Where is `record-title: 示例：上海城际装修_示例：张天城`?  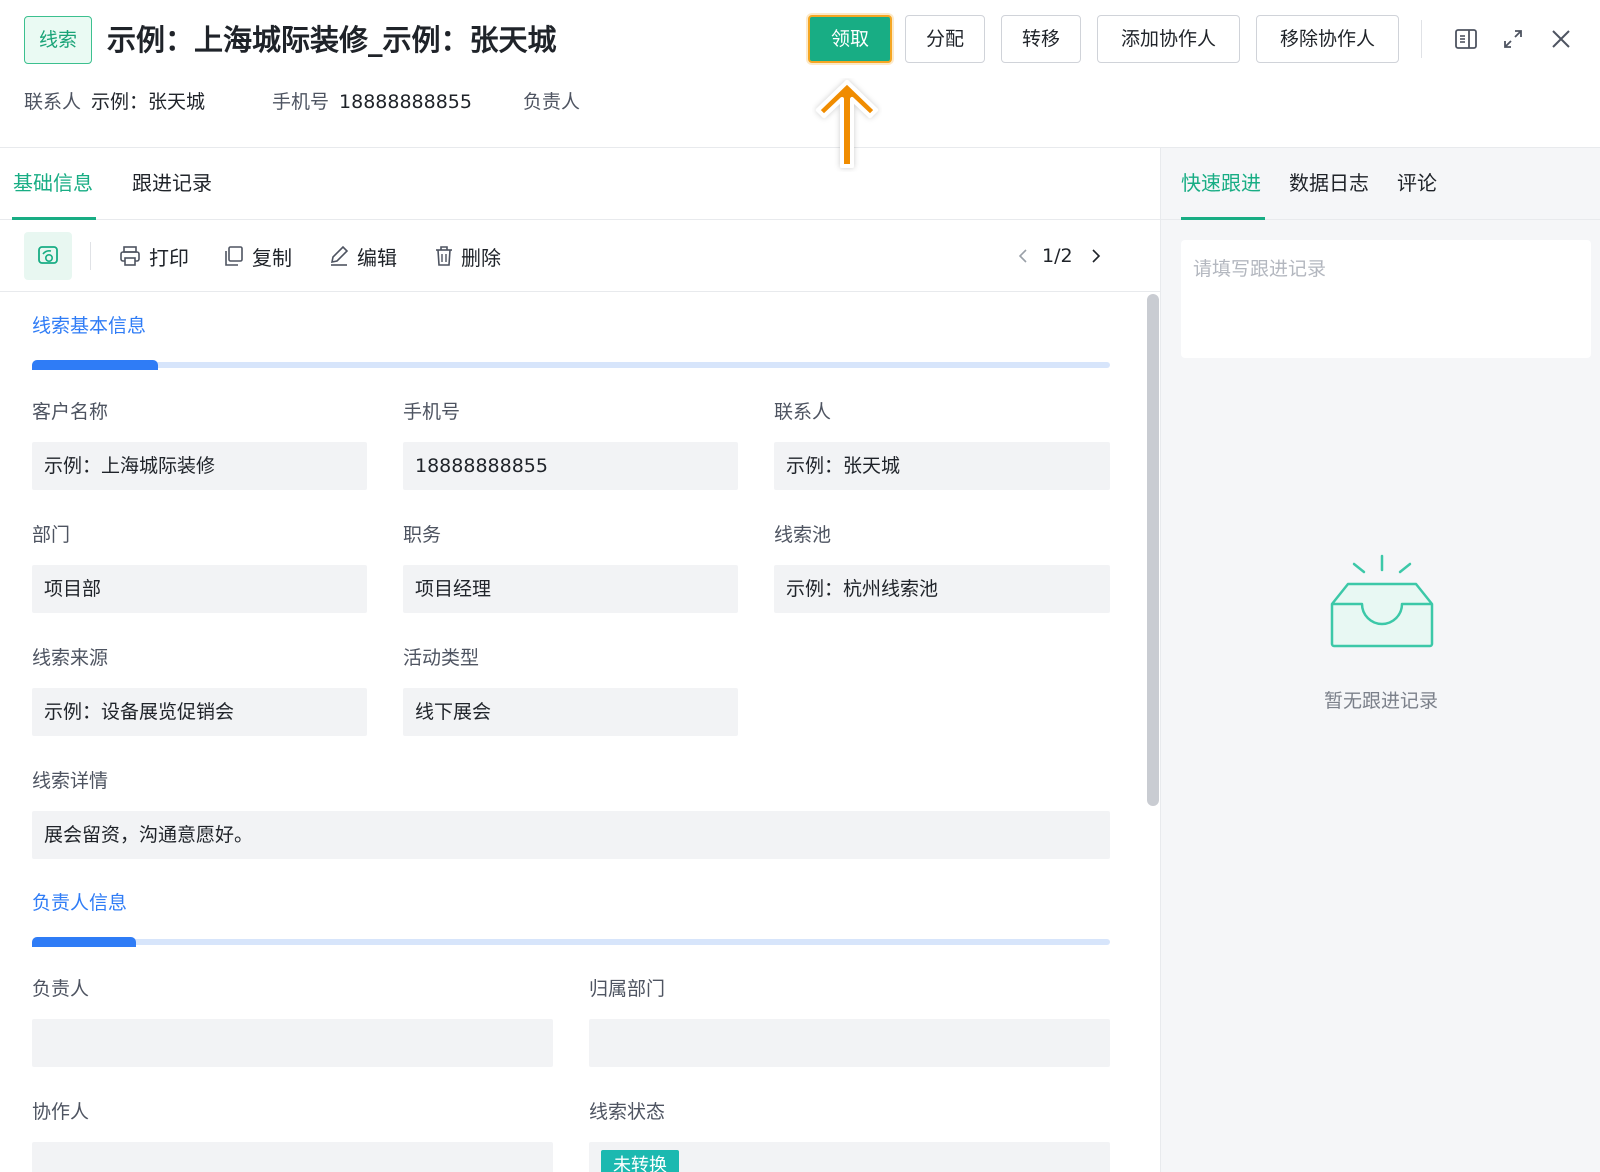
record-title: 示例：上海城际装修_示例：张天城 is located at coordinates (332, 40).